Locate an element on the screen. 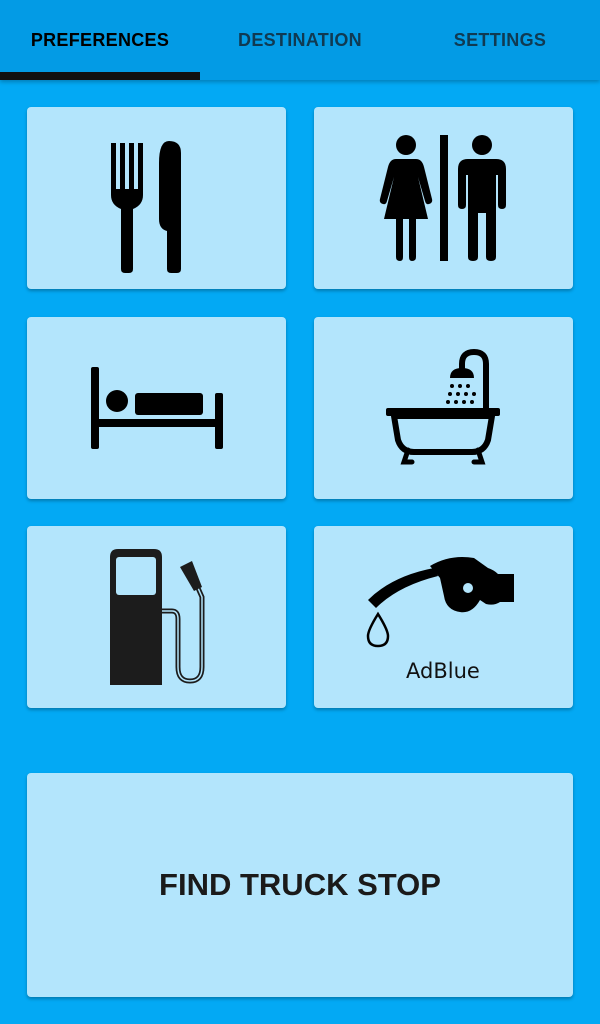 The width and height of the screenshot is (600, 1024). tab-destination: DESTINATION is located at coordinates (300, 40).